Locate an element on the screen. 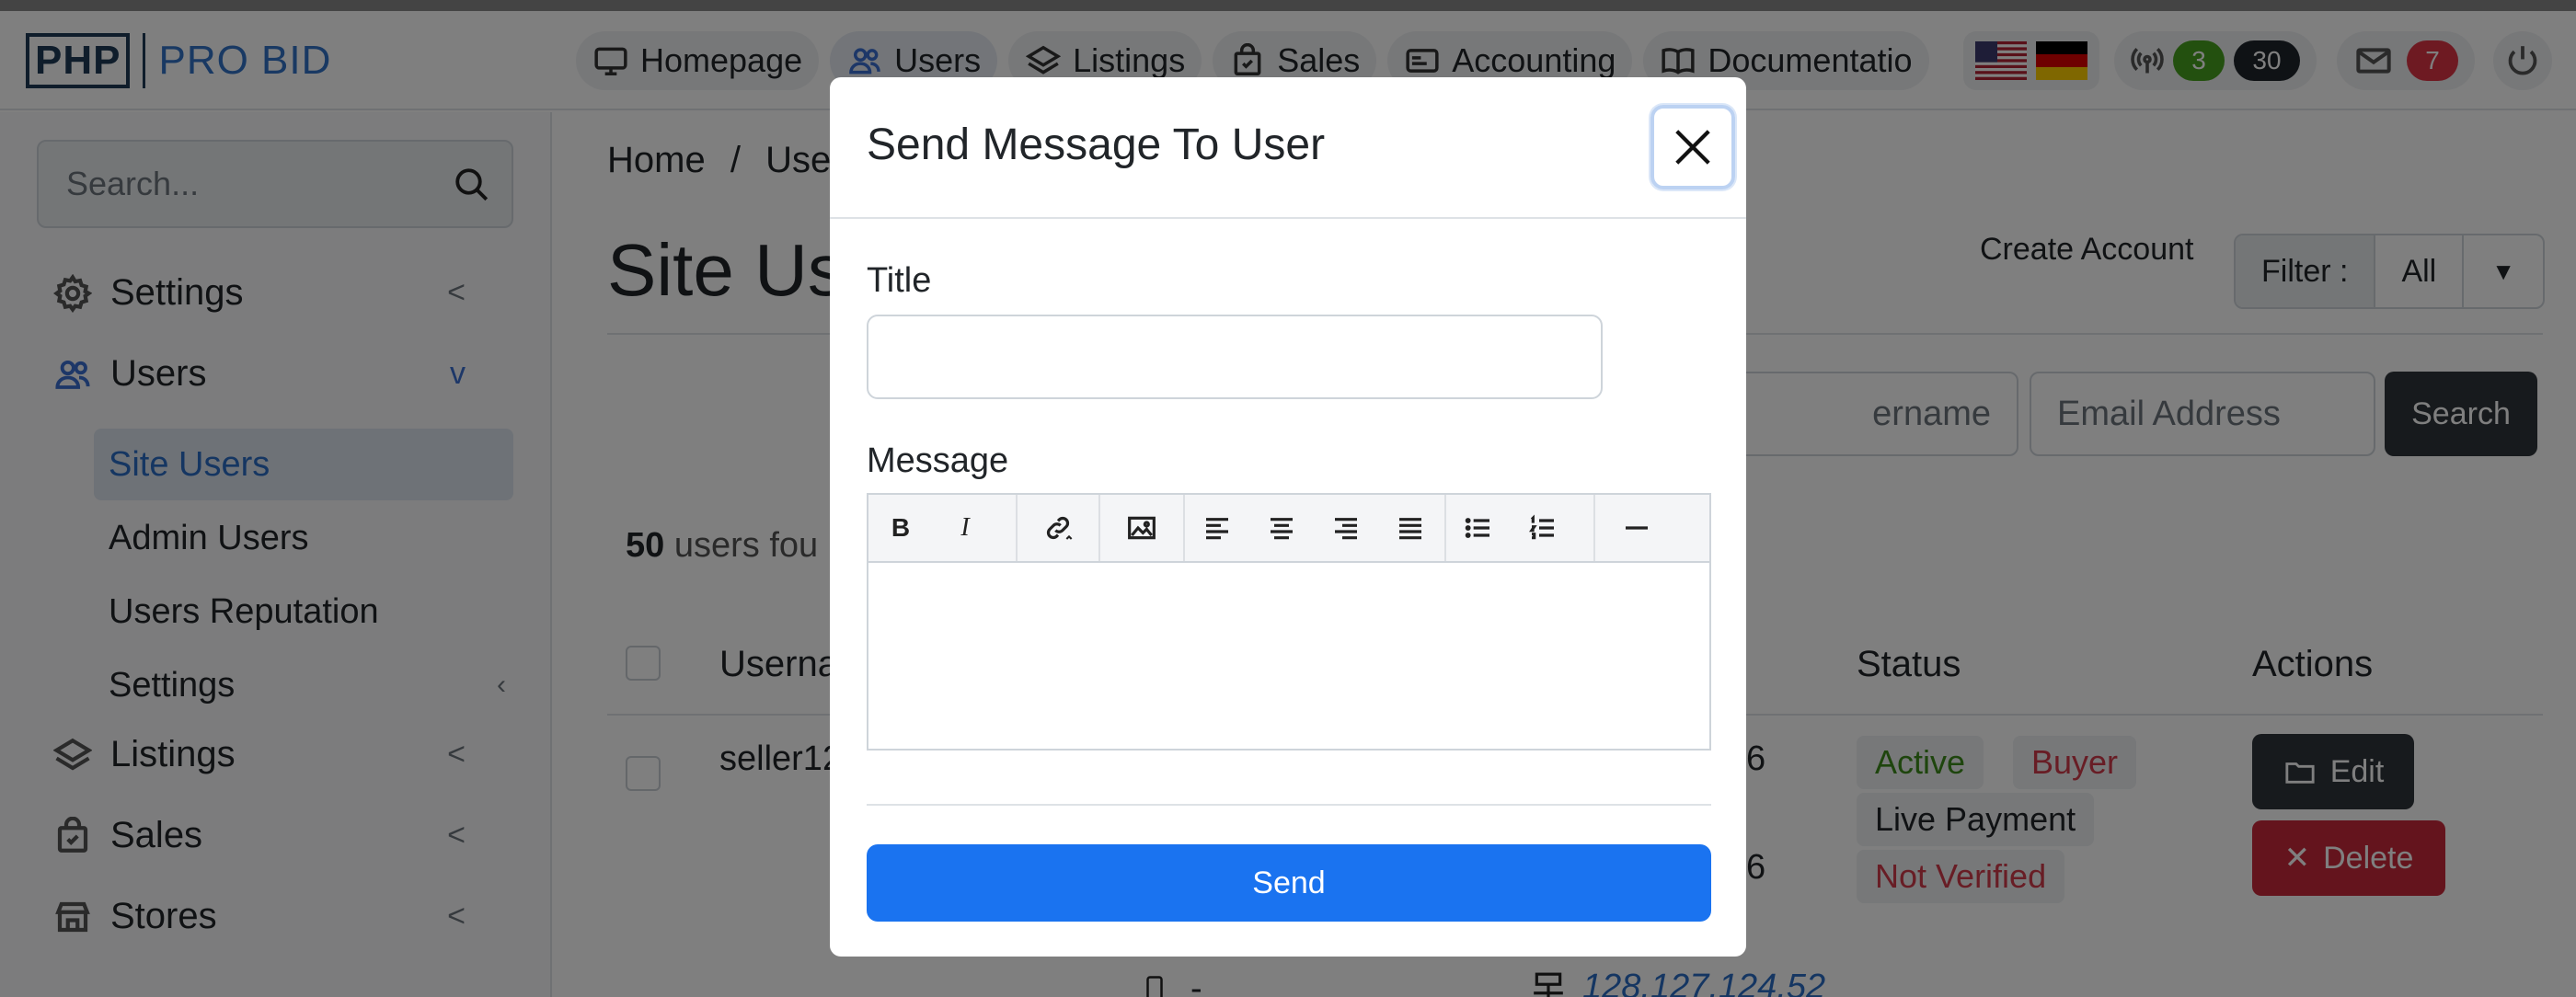 The height and width of the screenshot is (997, 2576). message-editor: B I is located at coordinates (1289, 622).